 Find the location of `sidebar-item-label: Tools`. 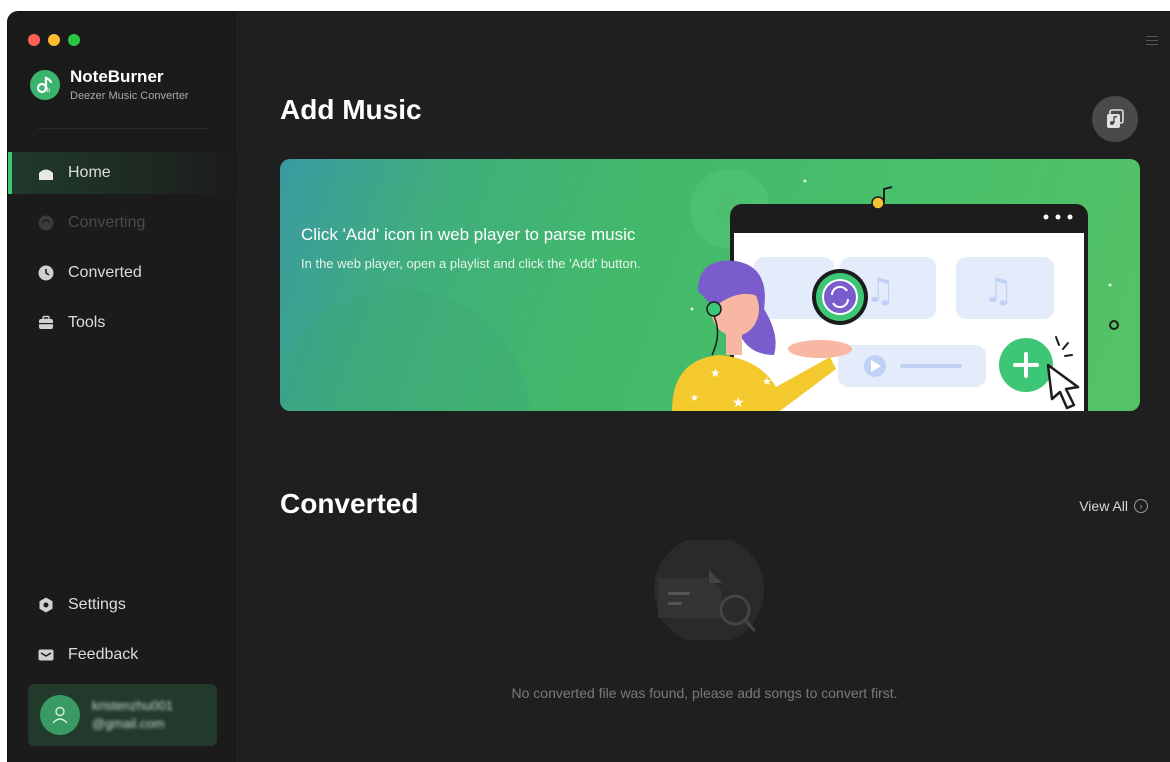

sidebar-item-label: Tools is located at coordinates (87, 322).